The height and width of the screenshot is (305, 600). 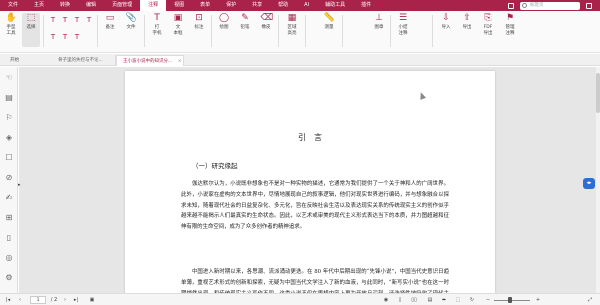 I want to click on sidebar-collapse-icon: ▸, so click(x=20, y=185).